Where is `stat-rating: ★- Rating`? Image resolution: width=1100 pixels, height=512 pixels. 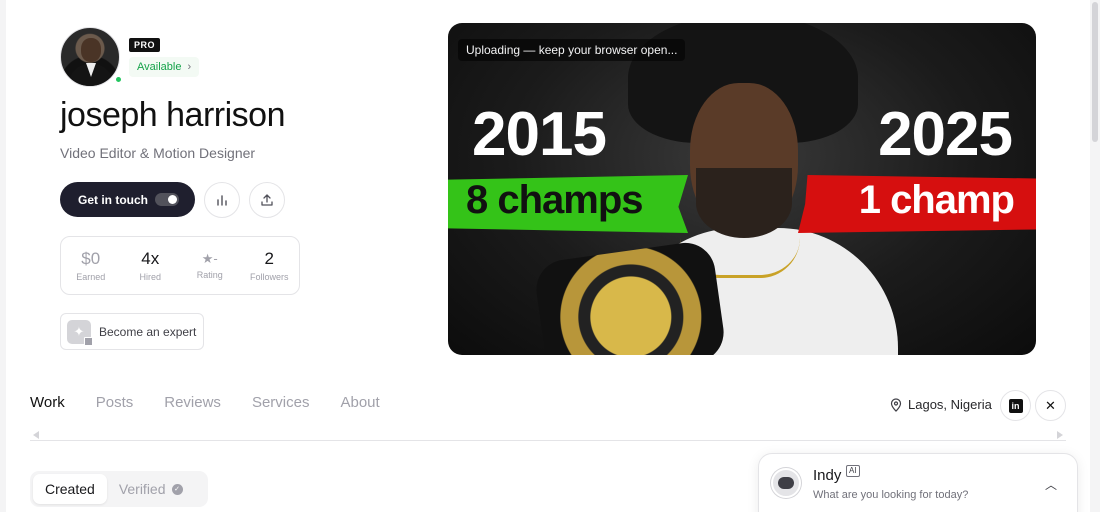
stat-rating: ★- Rating is located at coordinates (210, 265).